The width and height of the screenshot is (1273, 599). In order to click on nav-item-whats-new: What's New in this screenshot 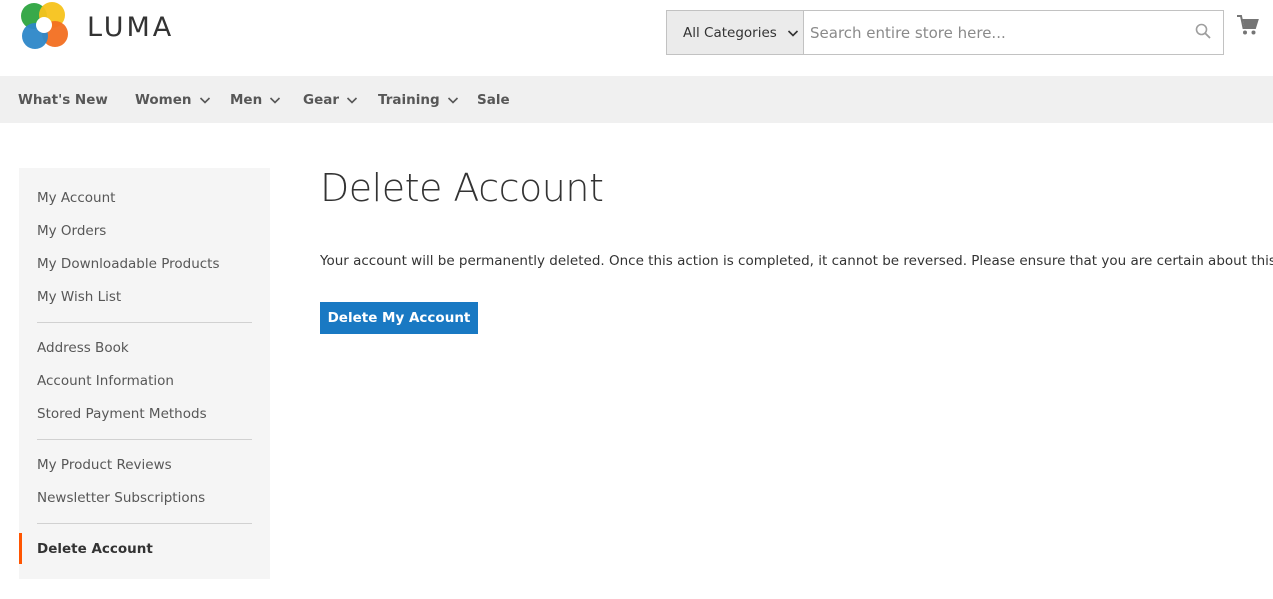, I will do `click(63, 99)`.